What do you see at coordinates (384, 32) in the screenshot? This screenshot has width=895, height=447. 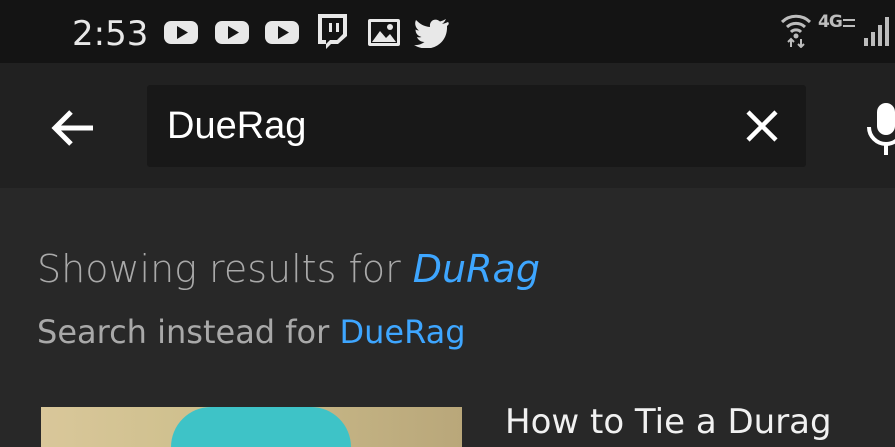 I see `image-icon` at bounding box center [384, 32].